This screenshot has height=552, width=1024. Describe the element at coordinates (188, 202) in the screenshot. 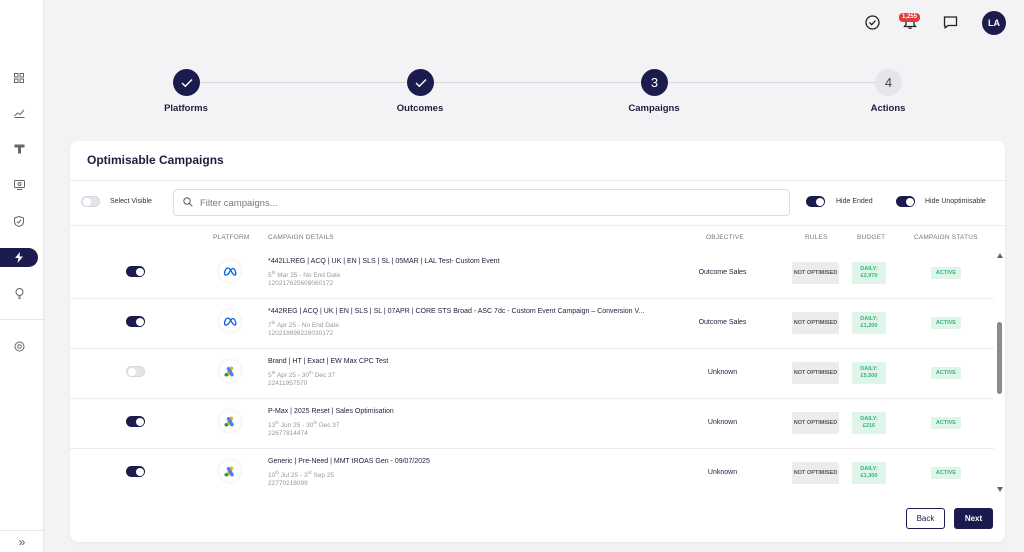

I see `search-icon` at that location.